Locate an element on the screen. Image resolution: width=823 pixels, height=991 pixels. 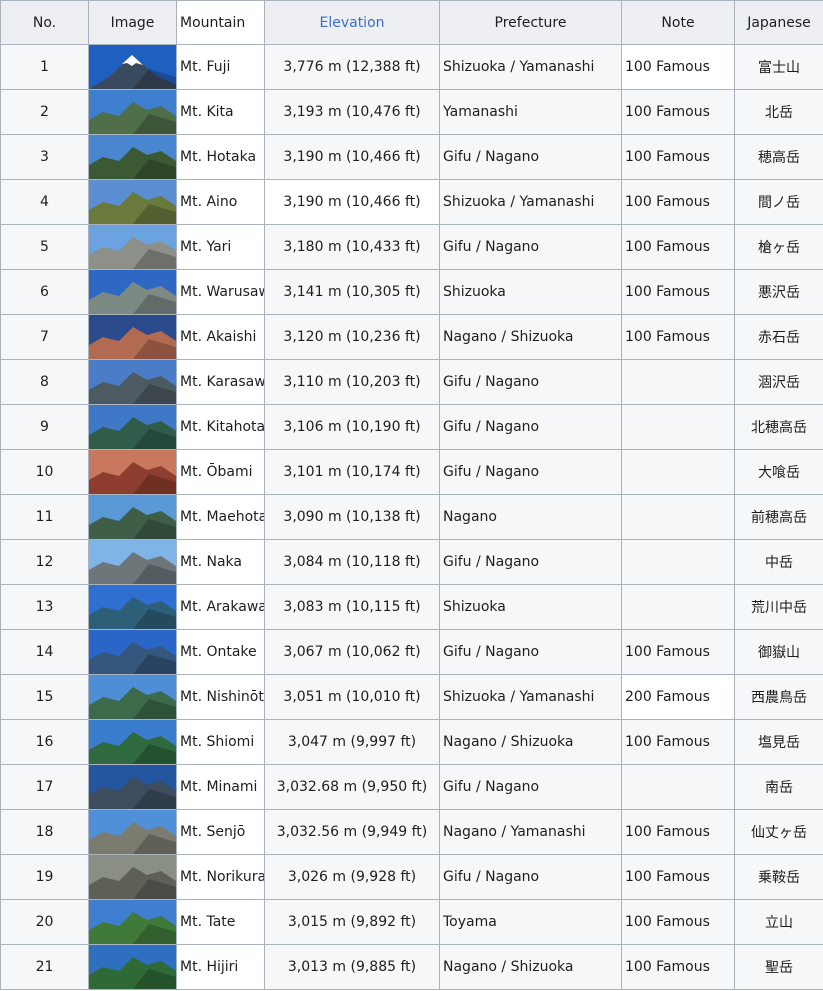
cell-mountain: Mt. Hotaka is located at coordinates (220, 157).